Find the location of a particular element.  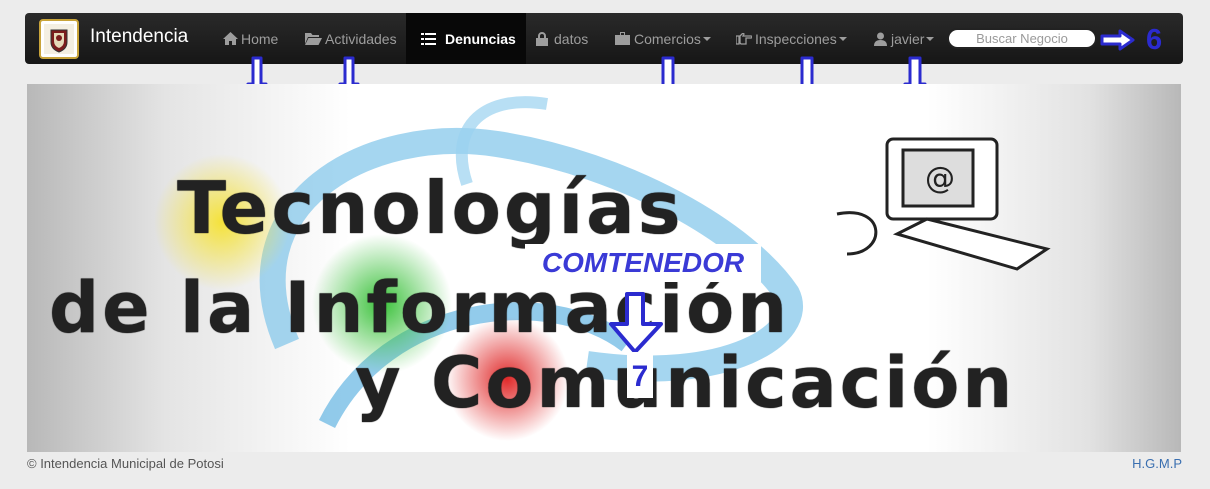

content-annotation-label: COMTENEDOR is located at coordinates (643, 263).